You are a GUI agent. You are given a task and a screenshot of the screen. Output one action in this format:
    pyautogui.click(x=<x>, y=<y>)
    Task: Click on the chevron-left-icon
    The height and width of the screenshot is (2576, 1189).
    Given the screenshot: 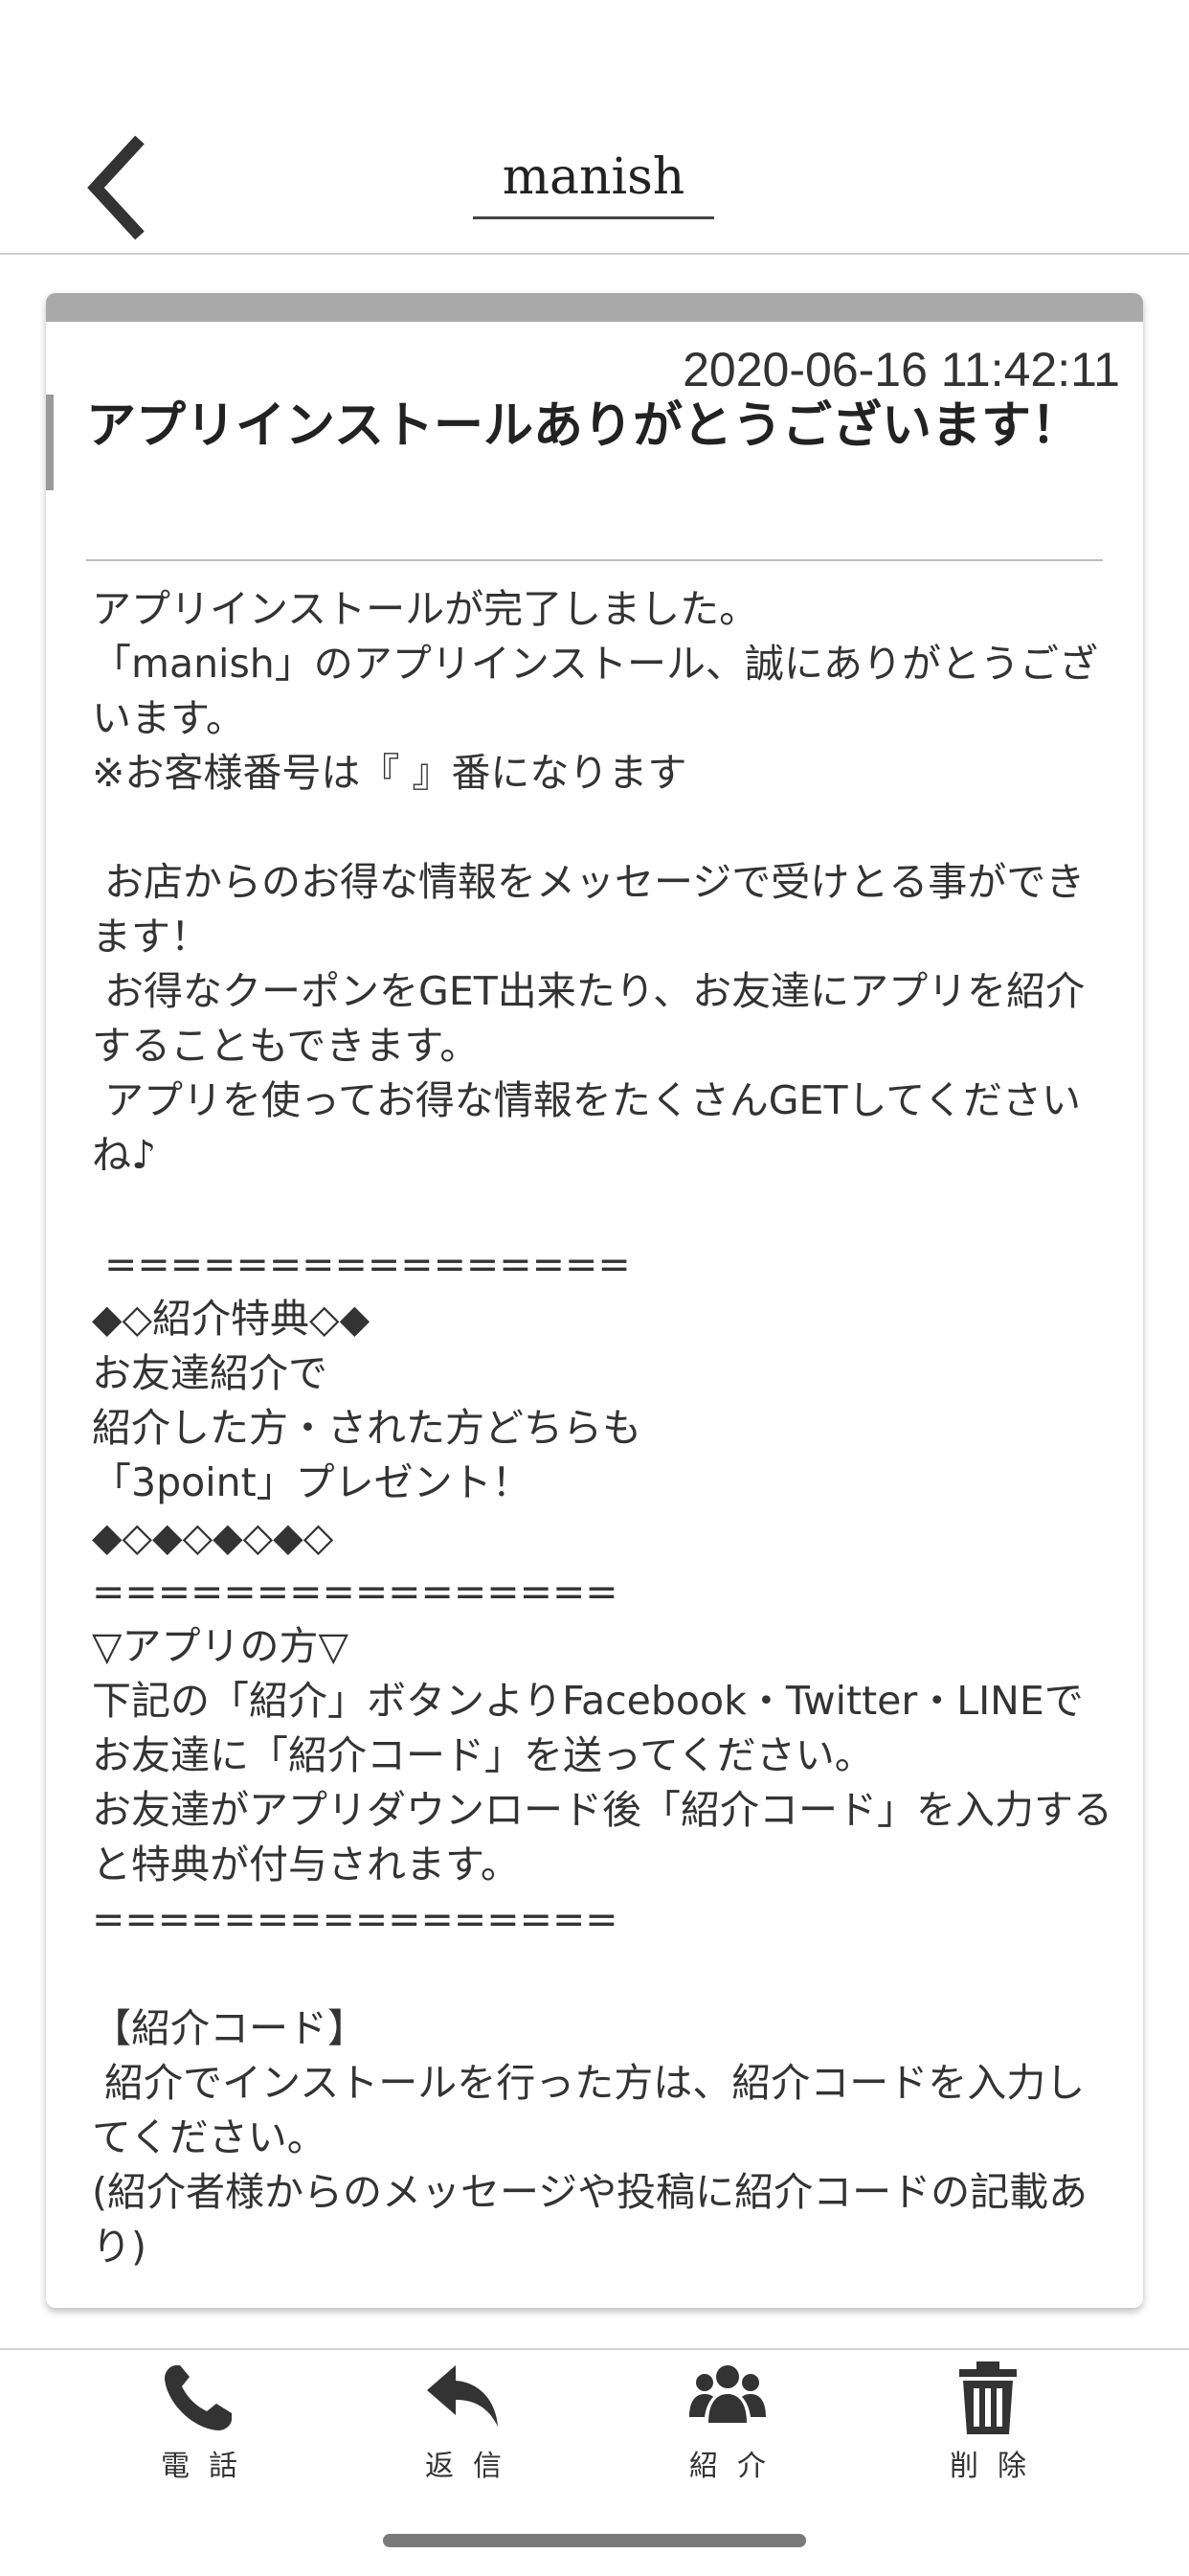 What is the action you would take?
    pyautogui.click(x=116, y=187)
    